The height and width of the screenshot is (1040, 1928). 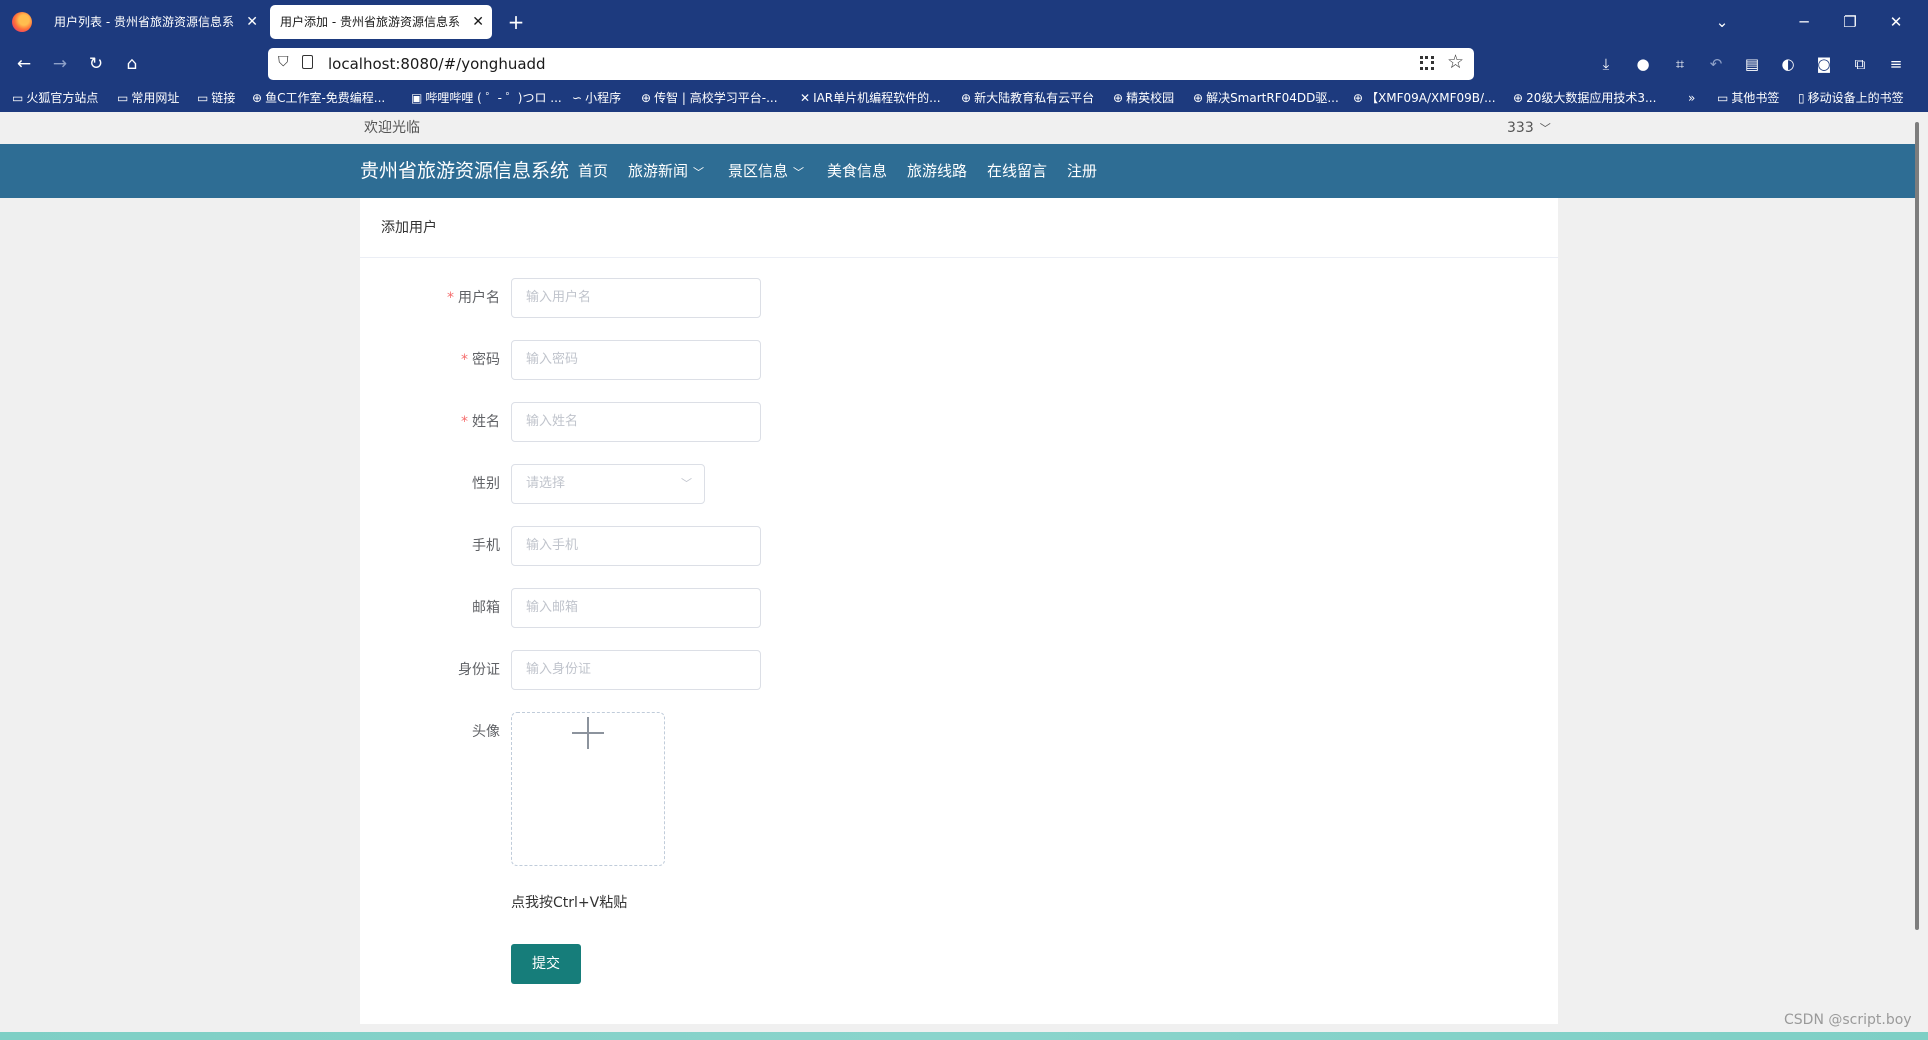 I want to click on shield-icon: ⛉, so click(x=283, y=62).